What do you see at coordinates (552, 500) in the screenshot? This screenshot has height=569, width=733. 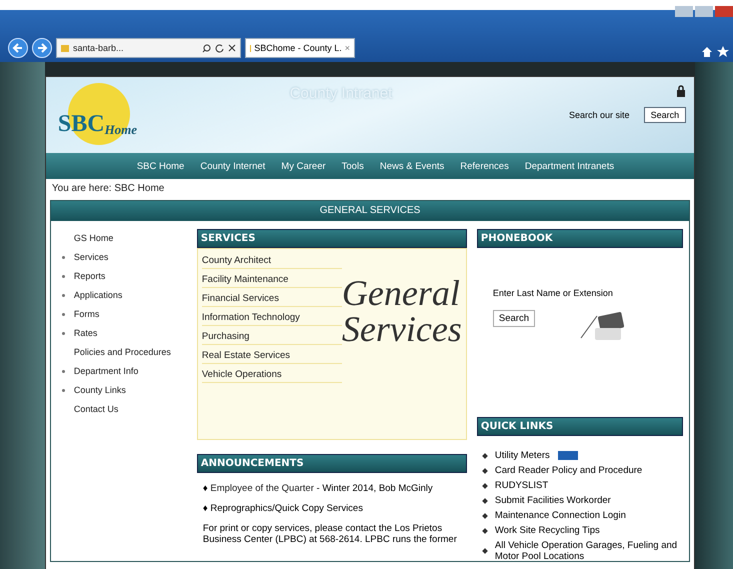 I see `quick-link: Submit Facilities Workorder` at bounding box center [552, 500].